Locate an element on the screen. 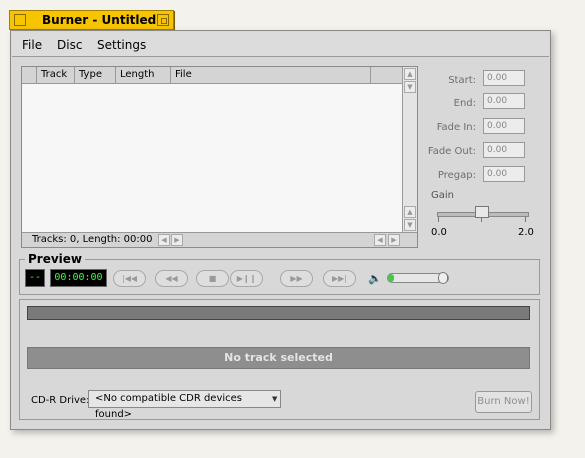  stop-button: ■ is located at coordinates (212, 278).